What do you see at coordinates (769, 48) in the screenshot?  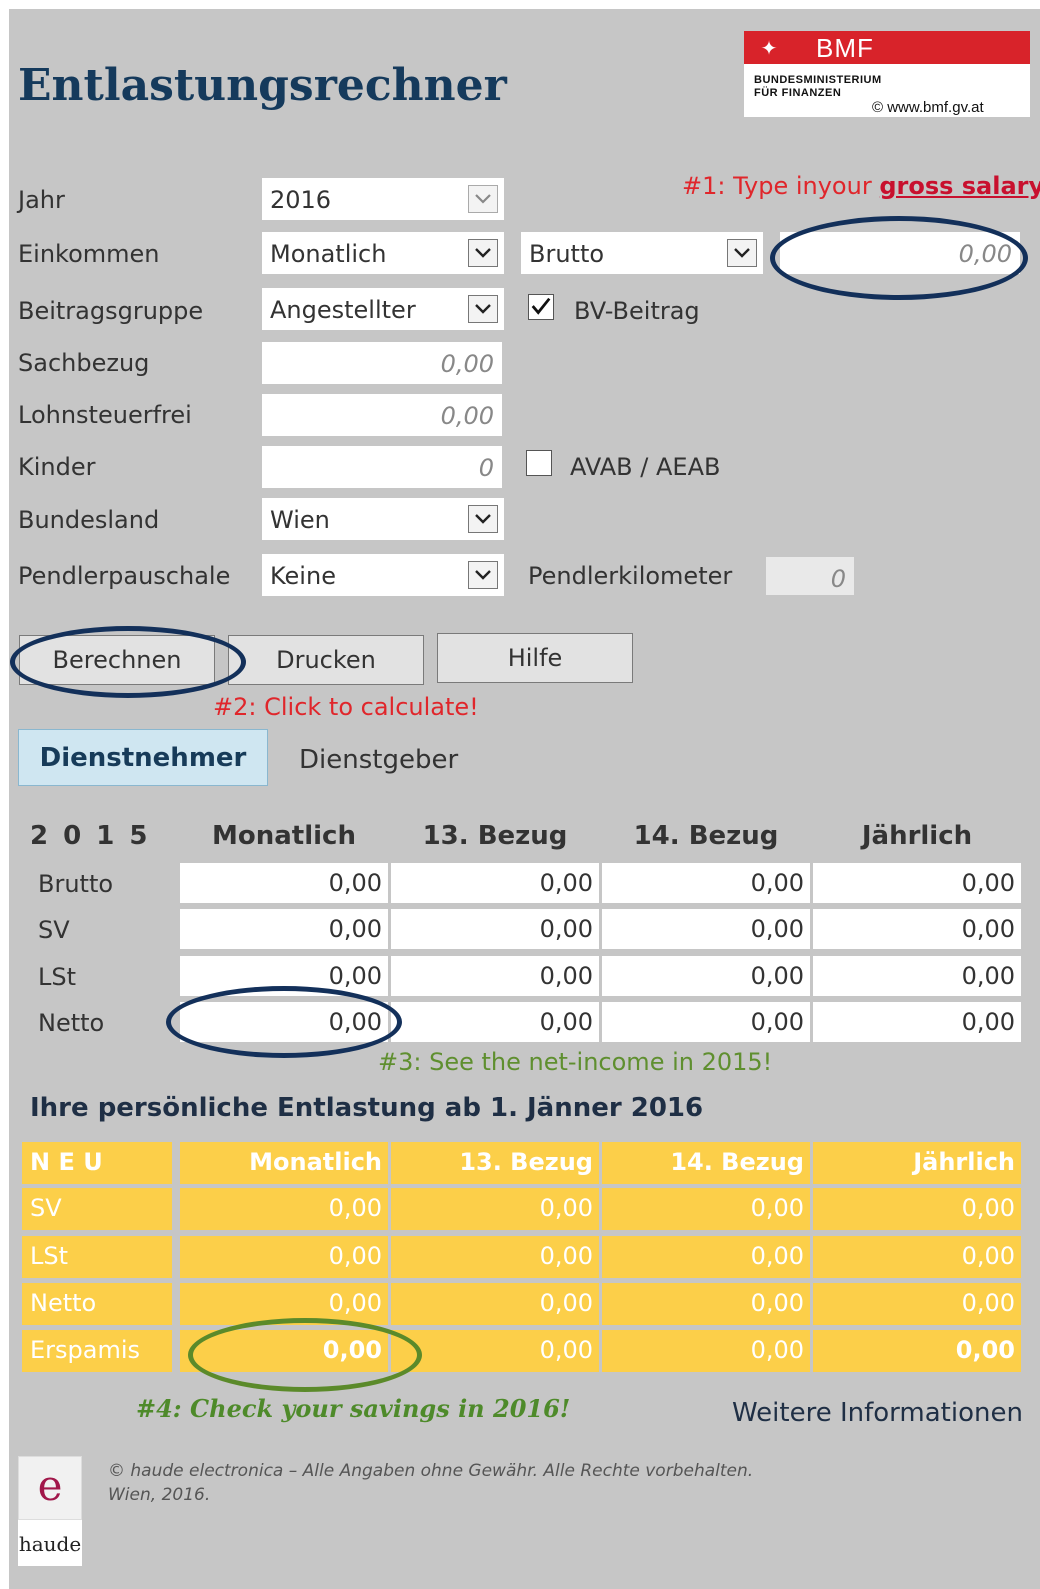 I see `eagle-icon: ✦` at bounding box center [769, 48].